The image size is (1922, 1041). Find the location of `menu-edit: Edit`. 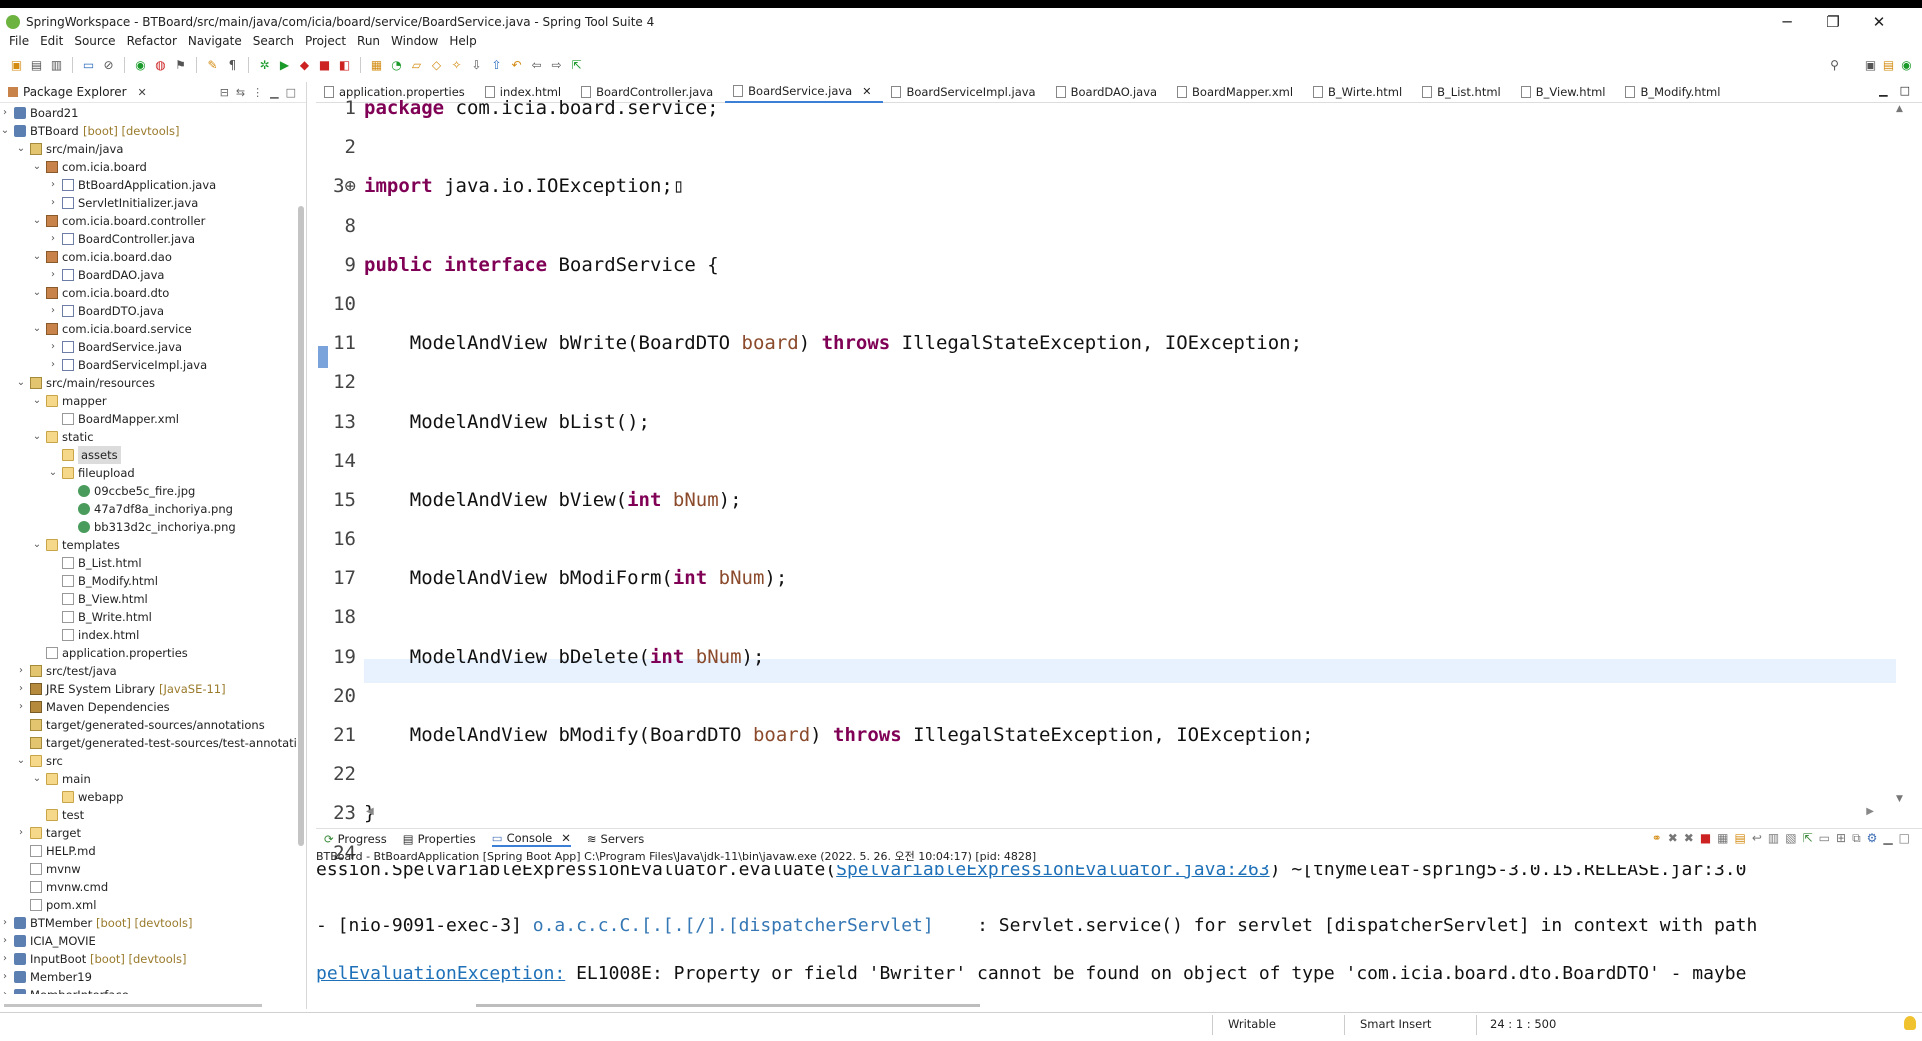

menu-edit: Edit is located at coordinates (54, 42).